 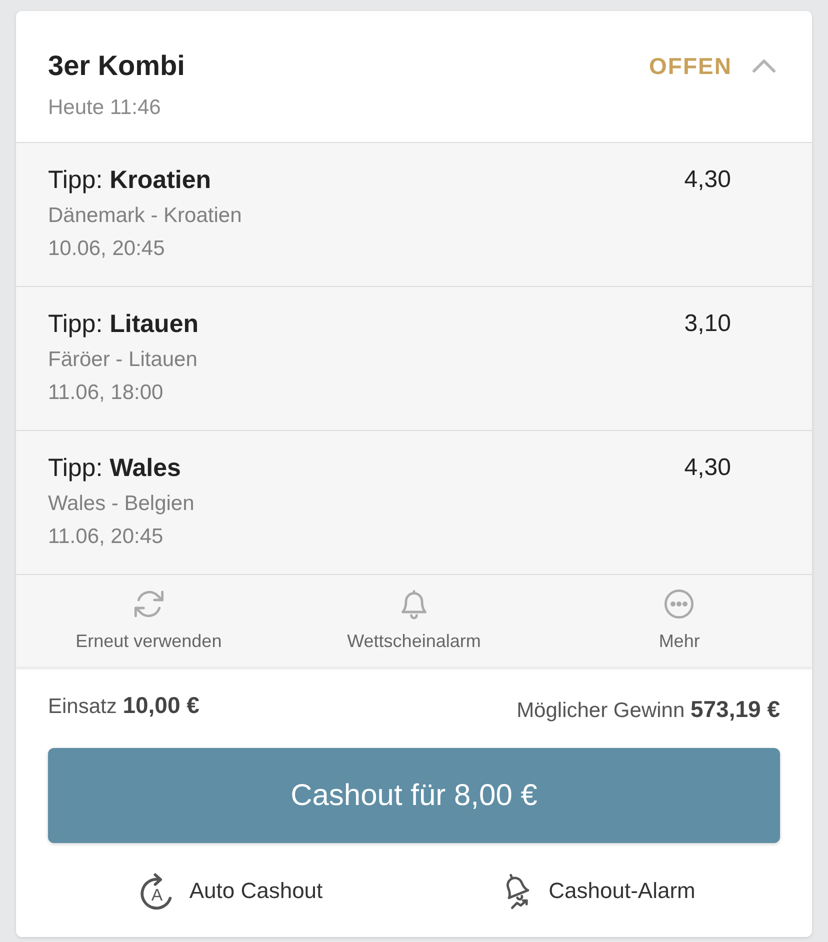 What do you see at coordinates (105, 108) in the screenshot?
I see `bet-time: Heute 11:46` at bounding box center [105, 108].